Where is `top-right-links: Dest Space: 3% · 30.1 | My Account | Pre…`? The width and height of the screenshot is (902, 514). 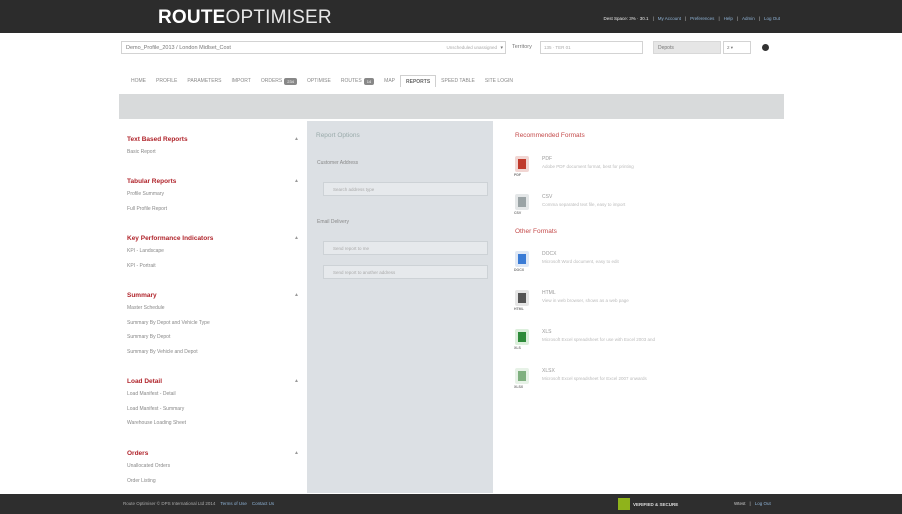
top-right-links: Dest Space: 3% · 30.1 | My Account | Pre… is located at coordinates (691, 18).